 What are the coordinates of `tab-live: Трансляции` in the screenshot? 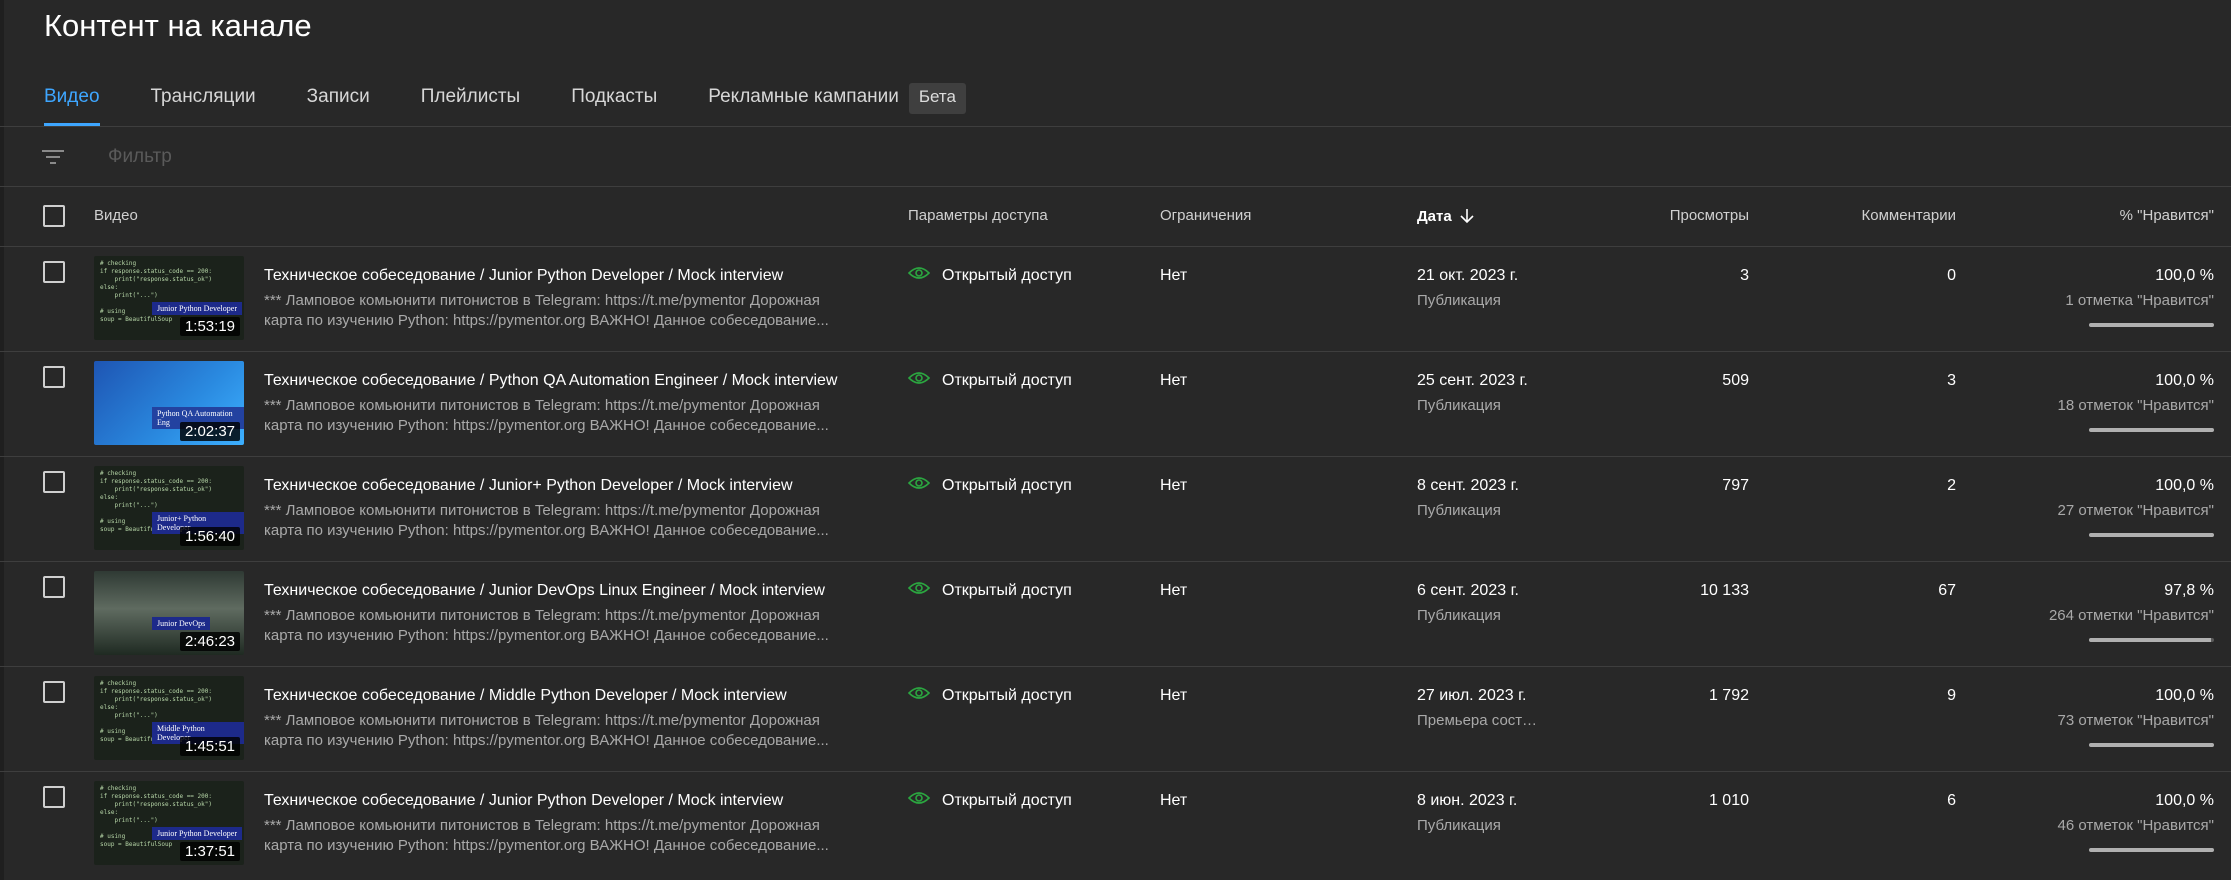 It's located at (203, 103).